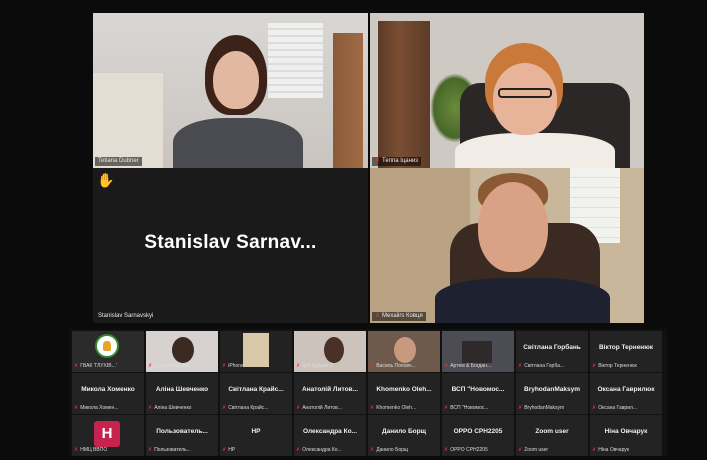 The image size is (707, 460). What do you see at coordinates (533, 450) in the screenshot?
I see `gallery-tile-tag: ✗ Zoom user` at bounding box center [533, 450].